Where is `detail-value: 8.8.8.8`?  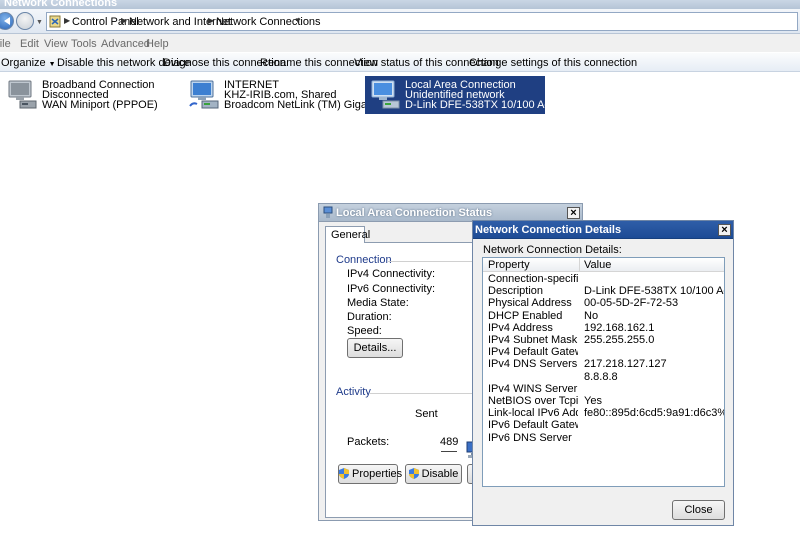
detail-value: 8.8.8.8 is located at coordinates (601, 376).